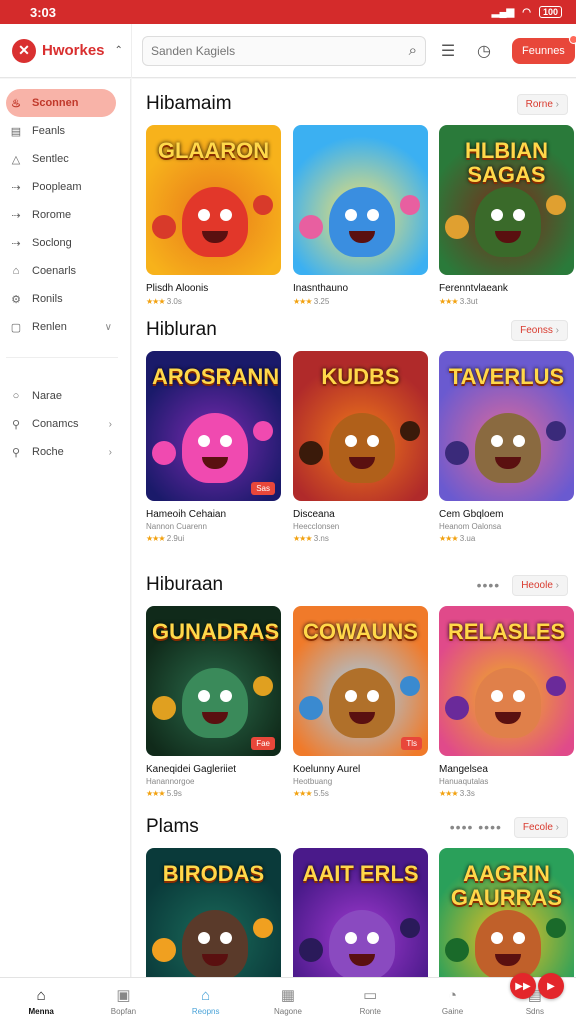 Image resolution: width=576 pixels, height=1024 pixels. What do you see at coordinates (61, 103) in the screenshot?
I see `sidebar-item: ♨ Sconnen` at bounding box center [61, 103].